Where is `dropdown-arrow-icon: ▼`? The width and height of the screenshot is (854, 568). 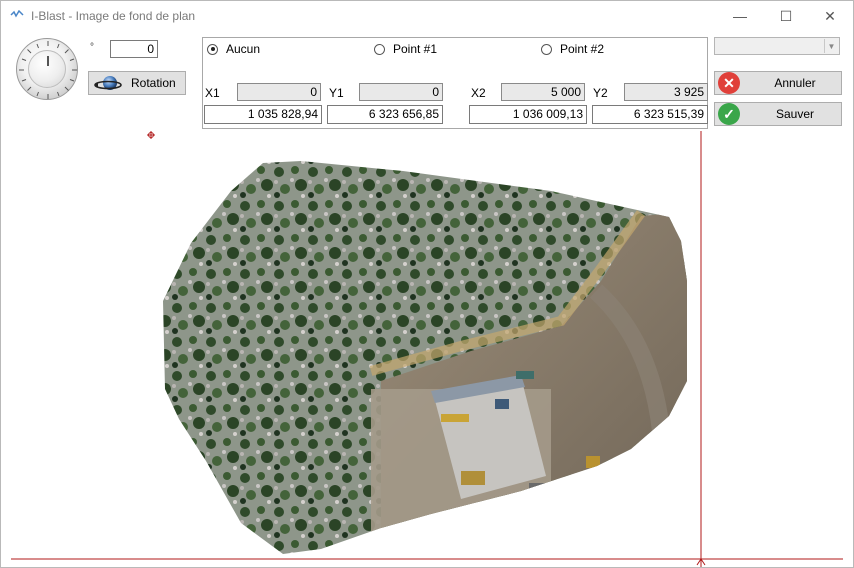
dropdown-arrow-icon: ▼ is located at coordinates (831, 46).